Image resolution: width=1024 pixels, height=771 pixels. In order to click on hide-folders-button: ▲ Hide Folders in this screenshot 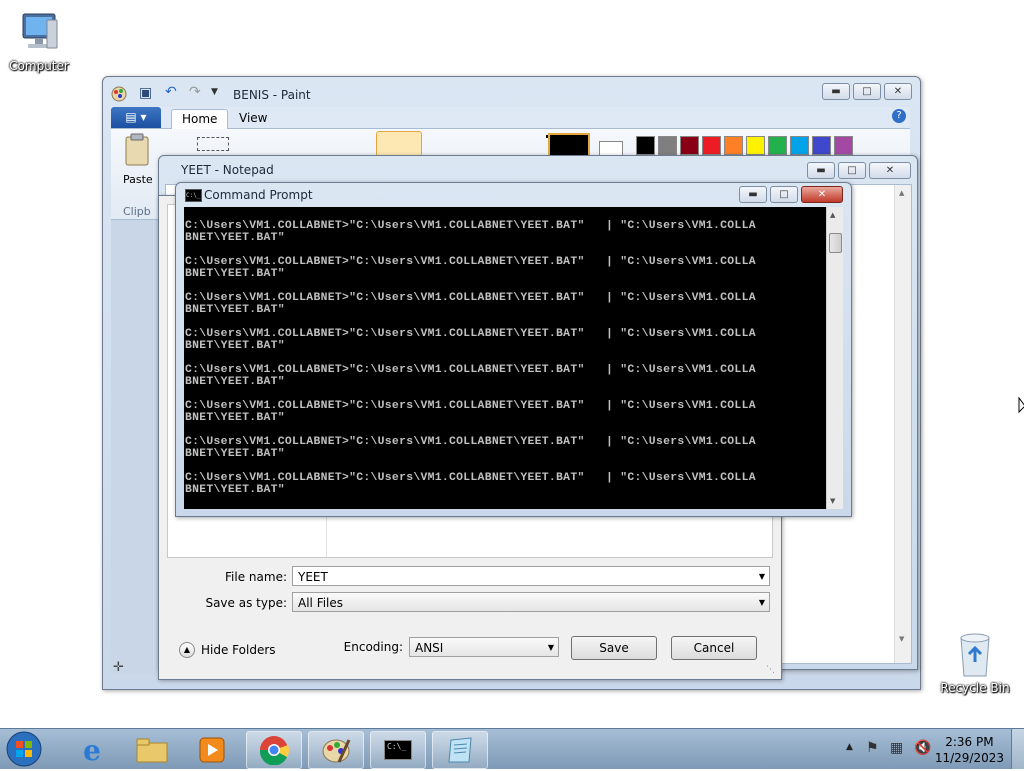, I will do `click(227, 650)`.